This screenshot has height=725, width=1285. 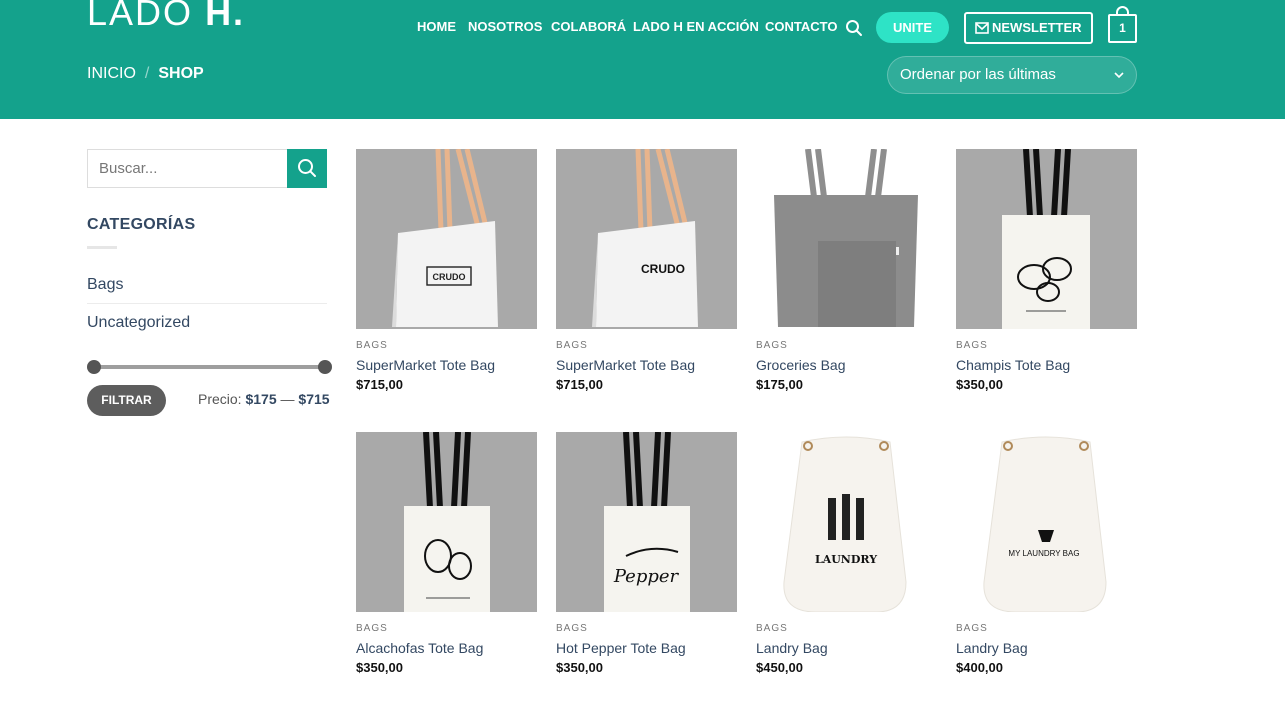 What do you see at coordinates (779, 667) in the screenshot?
I see `product-price: $450,00` at bounding box center [779, 667].